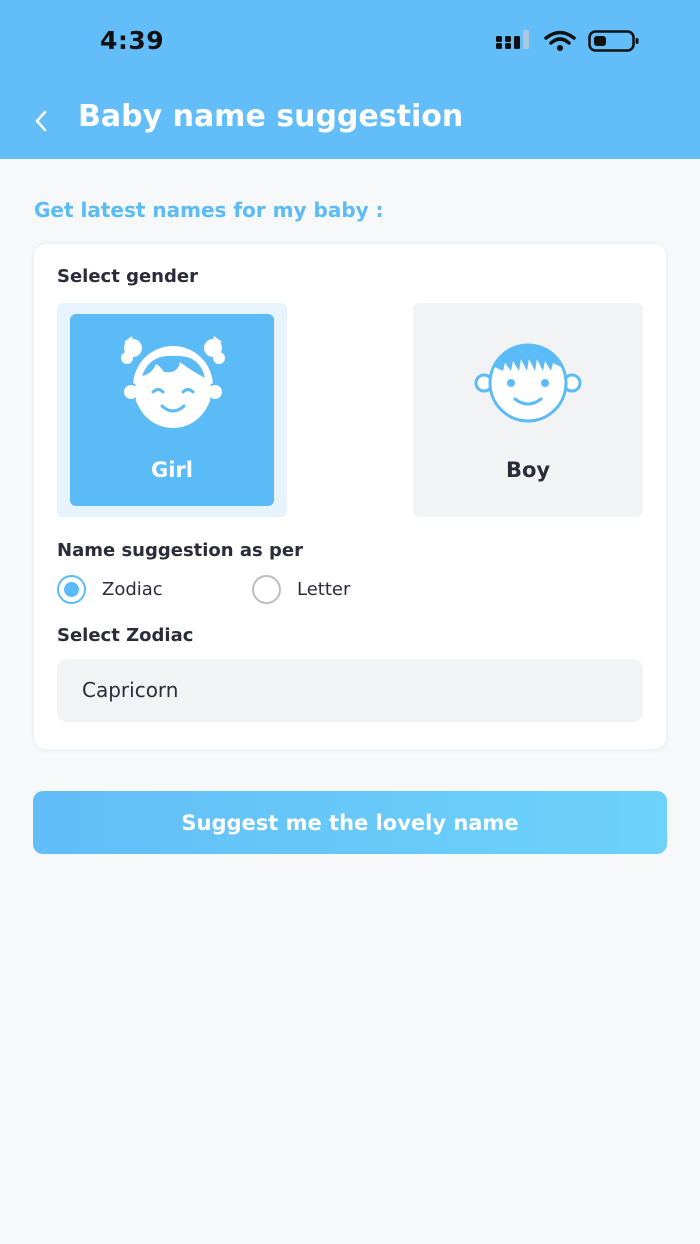 Image resolution: width=700 pixels, height=1244 pixels. I want to click on zodiac-value: Capricorn, so click(130, 690).